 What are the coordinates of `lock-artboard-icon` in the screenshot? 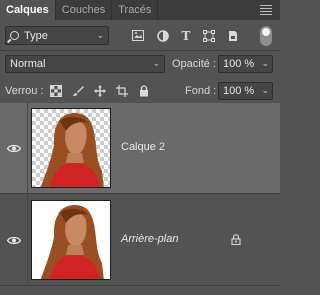 It's located at (122, 91).